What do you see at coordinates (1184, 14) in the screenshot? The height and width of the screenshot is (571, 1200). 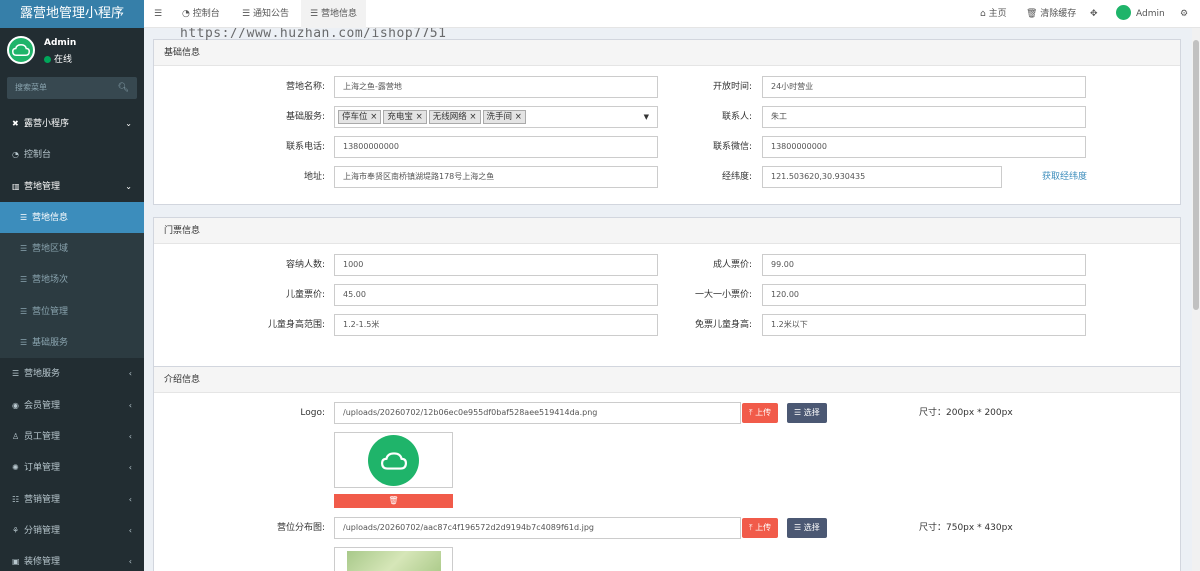 I see `settings-icon: ⚙` at bounding box center [1184, 14].